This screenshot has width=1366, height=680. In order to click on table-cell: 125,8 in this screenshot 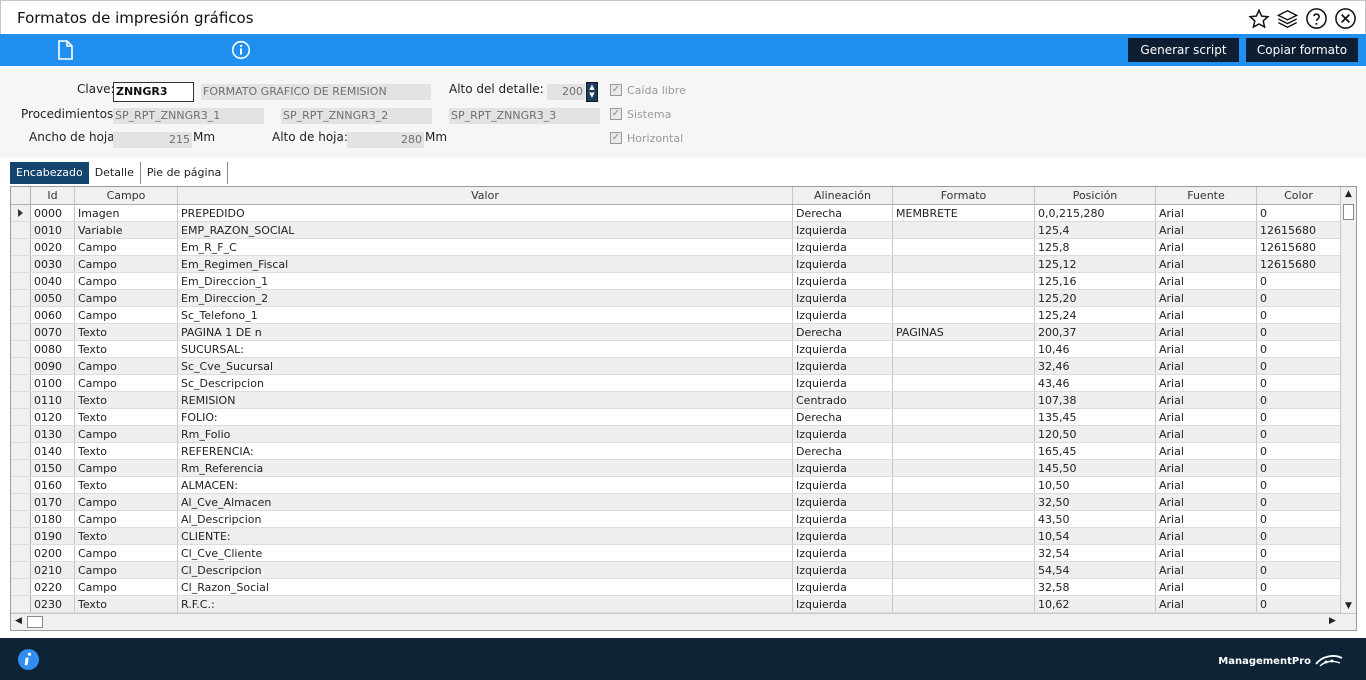, I will do `click(1095, 247)`.